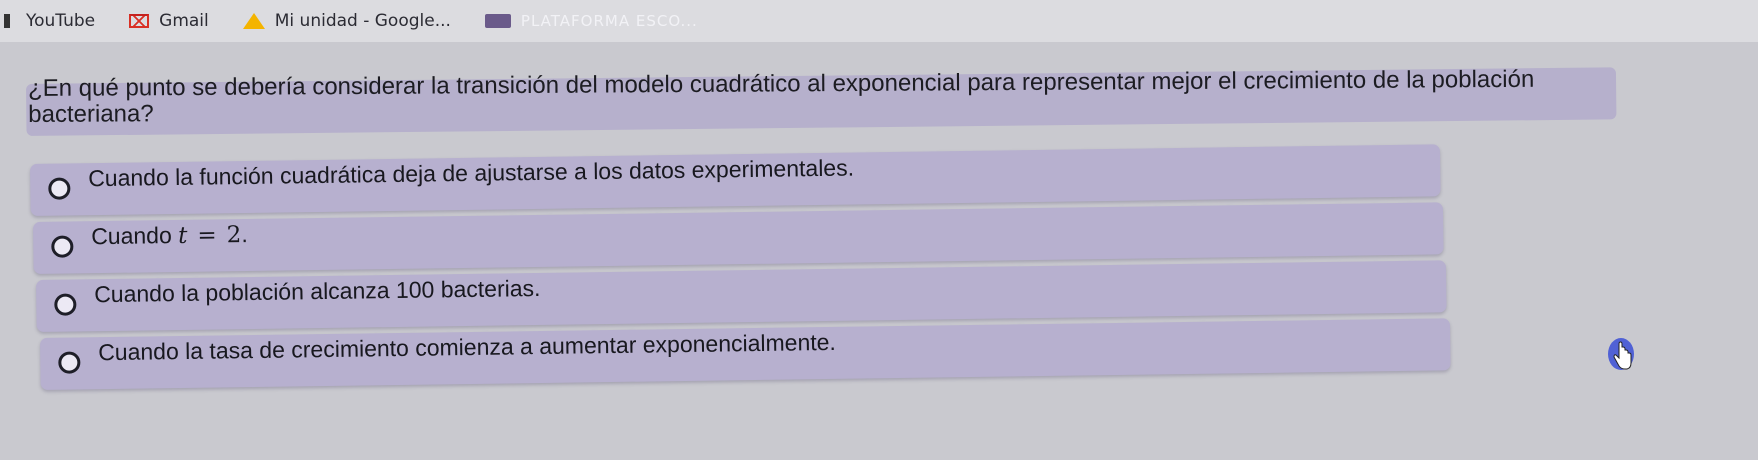 Image resolution: width=1758 pixels, height=460 pixels. I want to click on bookmark-label: Gmail, so click(184, 21).